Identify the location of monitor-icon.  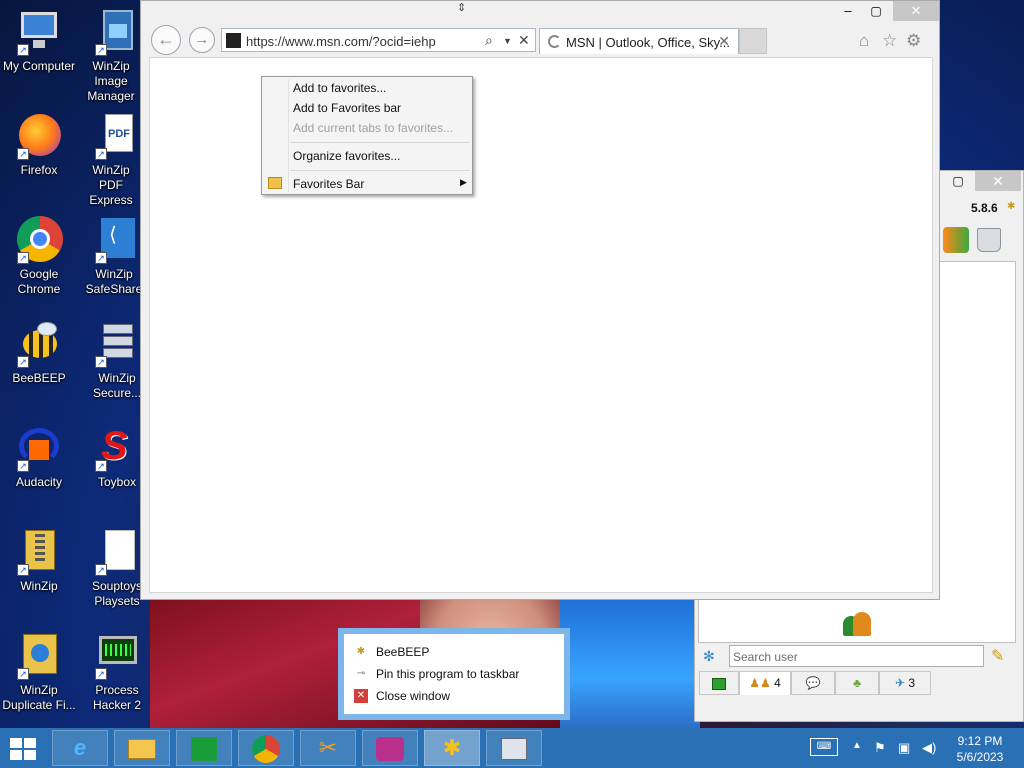
(719, 683).